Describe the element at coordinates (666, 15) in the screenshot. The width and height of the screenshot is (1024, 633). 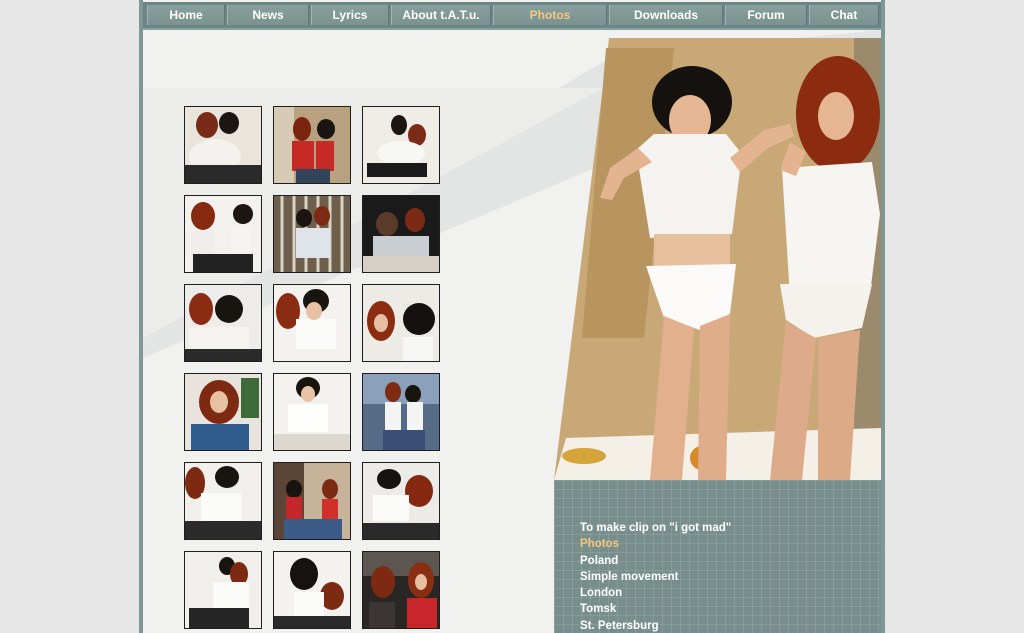
I see `nav-downloads-link: Downloads` at that location.